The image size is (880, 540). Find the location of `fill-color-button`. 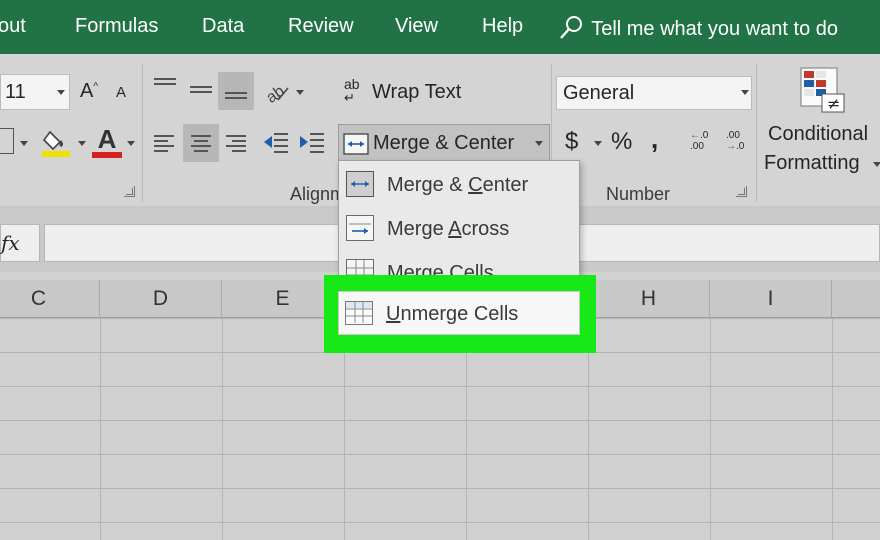

fill-color-button is located at coordinates (57, 144).